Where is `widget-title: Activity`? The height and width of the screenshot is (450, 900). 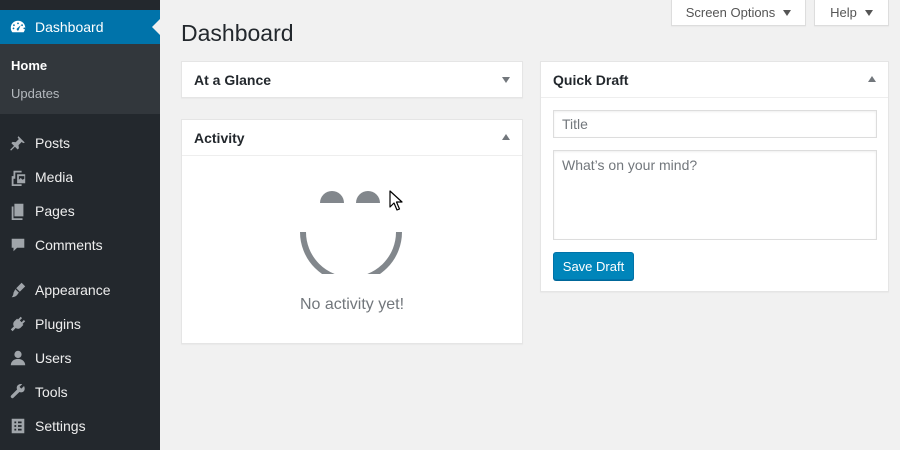 widget-title: Activity is located at coordinates (219, 137).